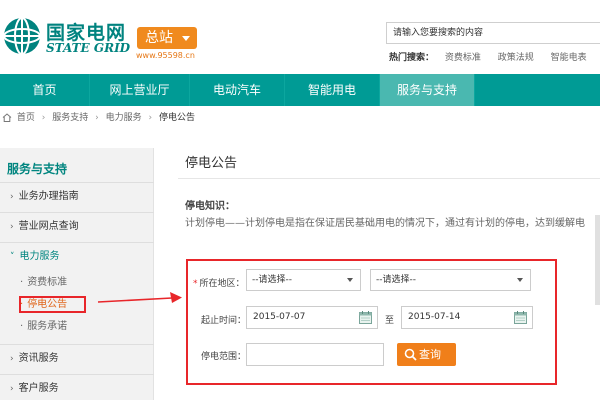 This screenshot has width=600, height=400. What do you see at coordinates (12, 257) in the screenshot?
I see `chevron-down-icon: ˅` at bounding box center [12, 257].